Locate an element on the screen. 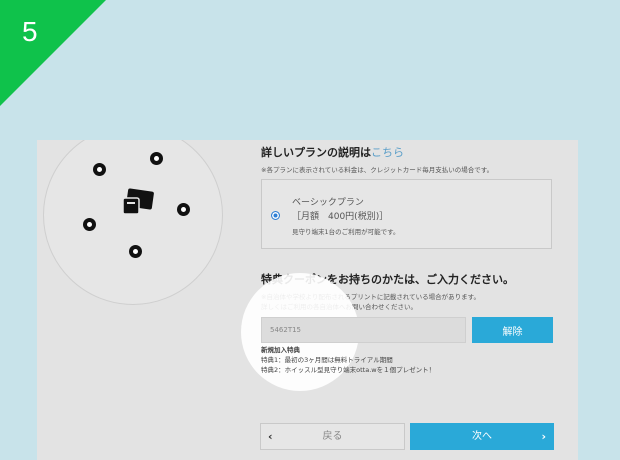 This screenshot has width=620, height=460. coupon-input is located at coordinates (363, 330).